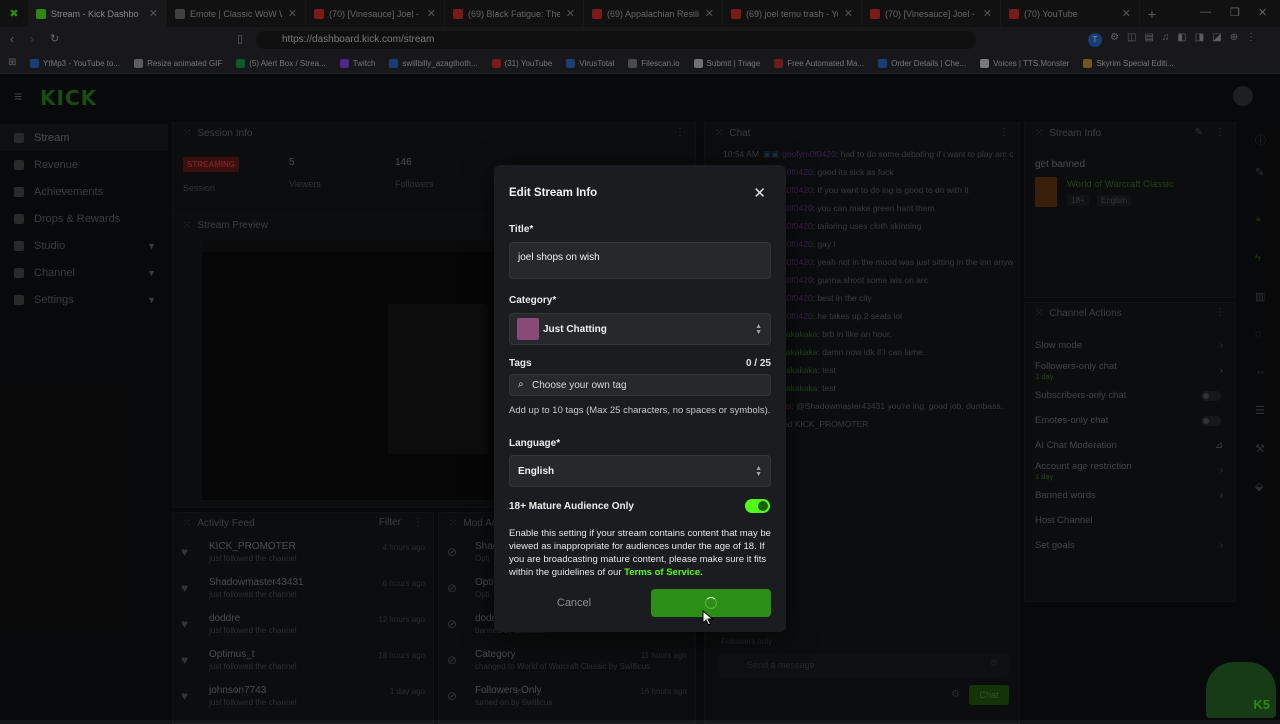  What do you see at coordinates (575, 329) in the screenshot?
I see `category-value: Just Chatting` at bounding box center [575, 329].